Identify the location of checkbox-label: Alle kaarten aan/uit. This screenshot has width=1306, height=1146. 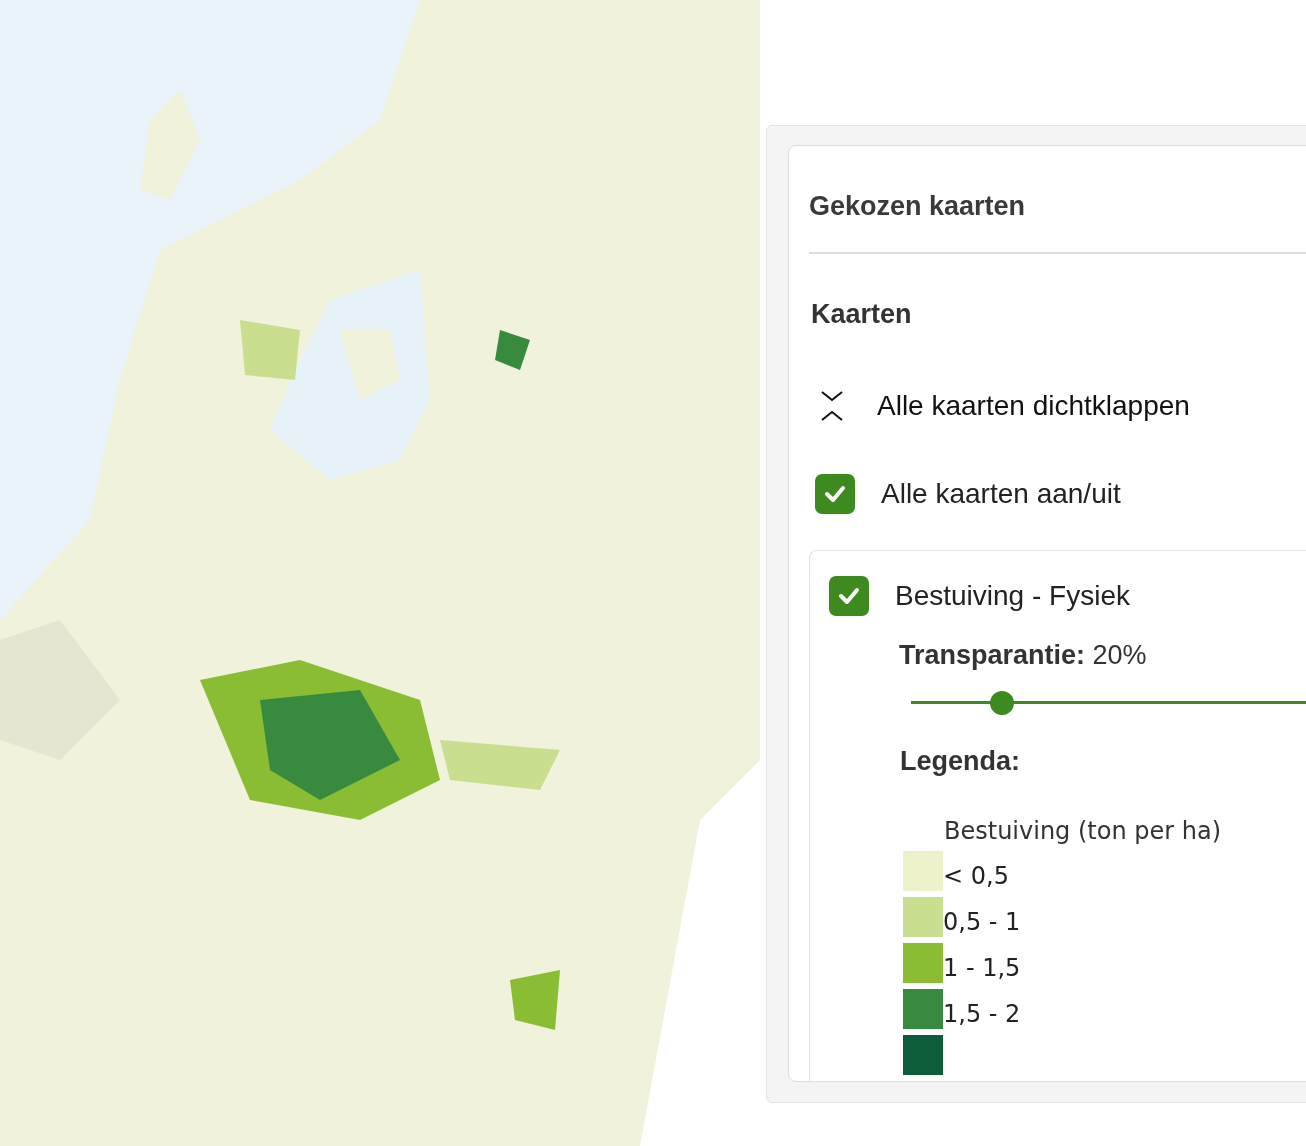
(1001, 494).